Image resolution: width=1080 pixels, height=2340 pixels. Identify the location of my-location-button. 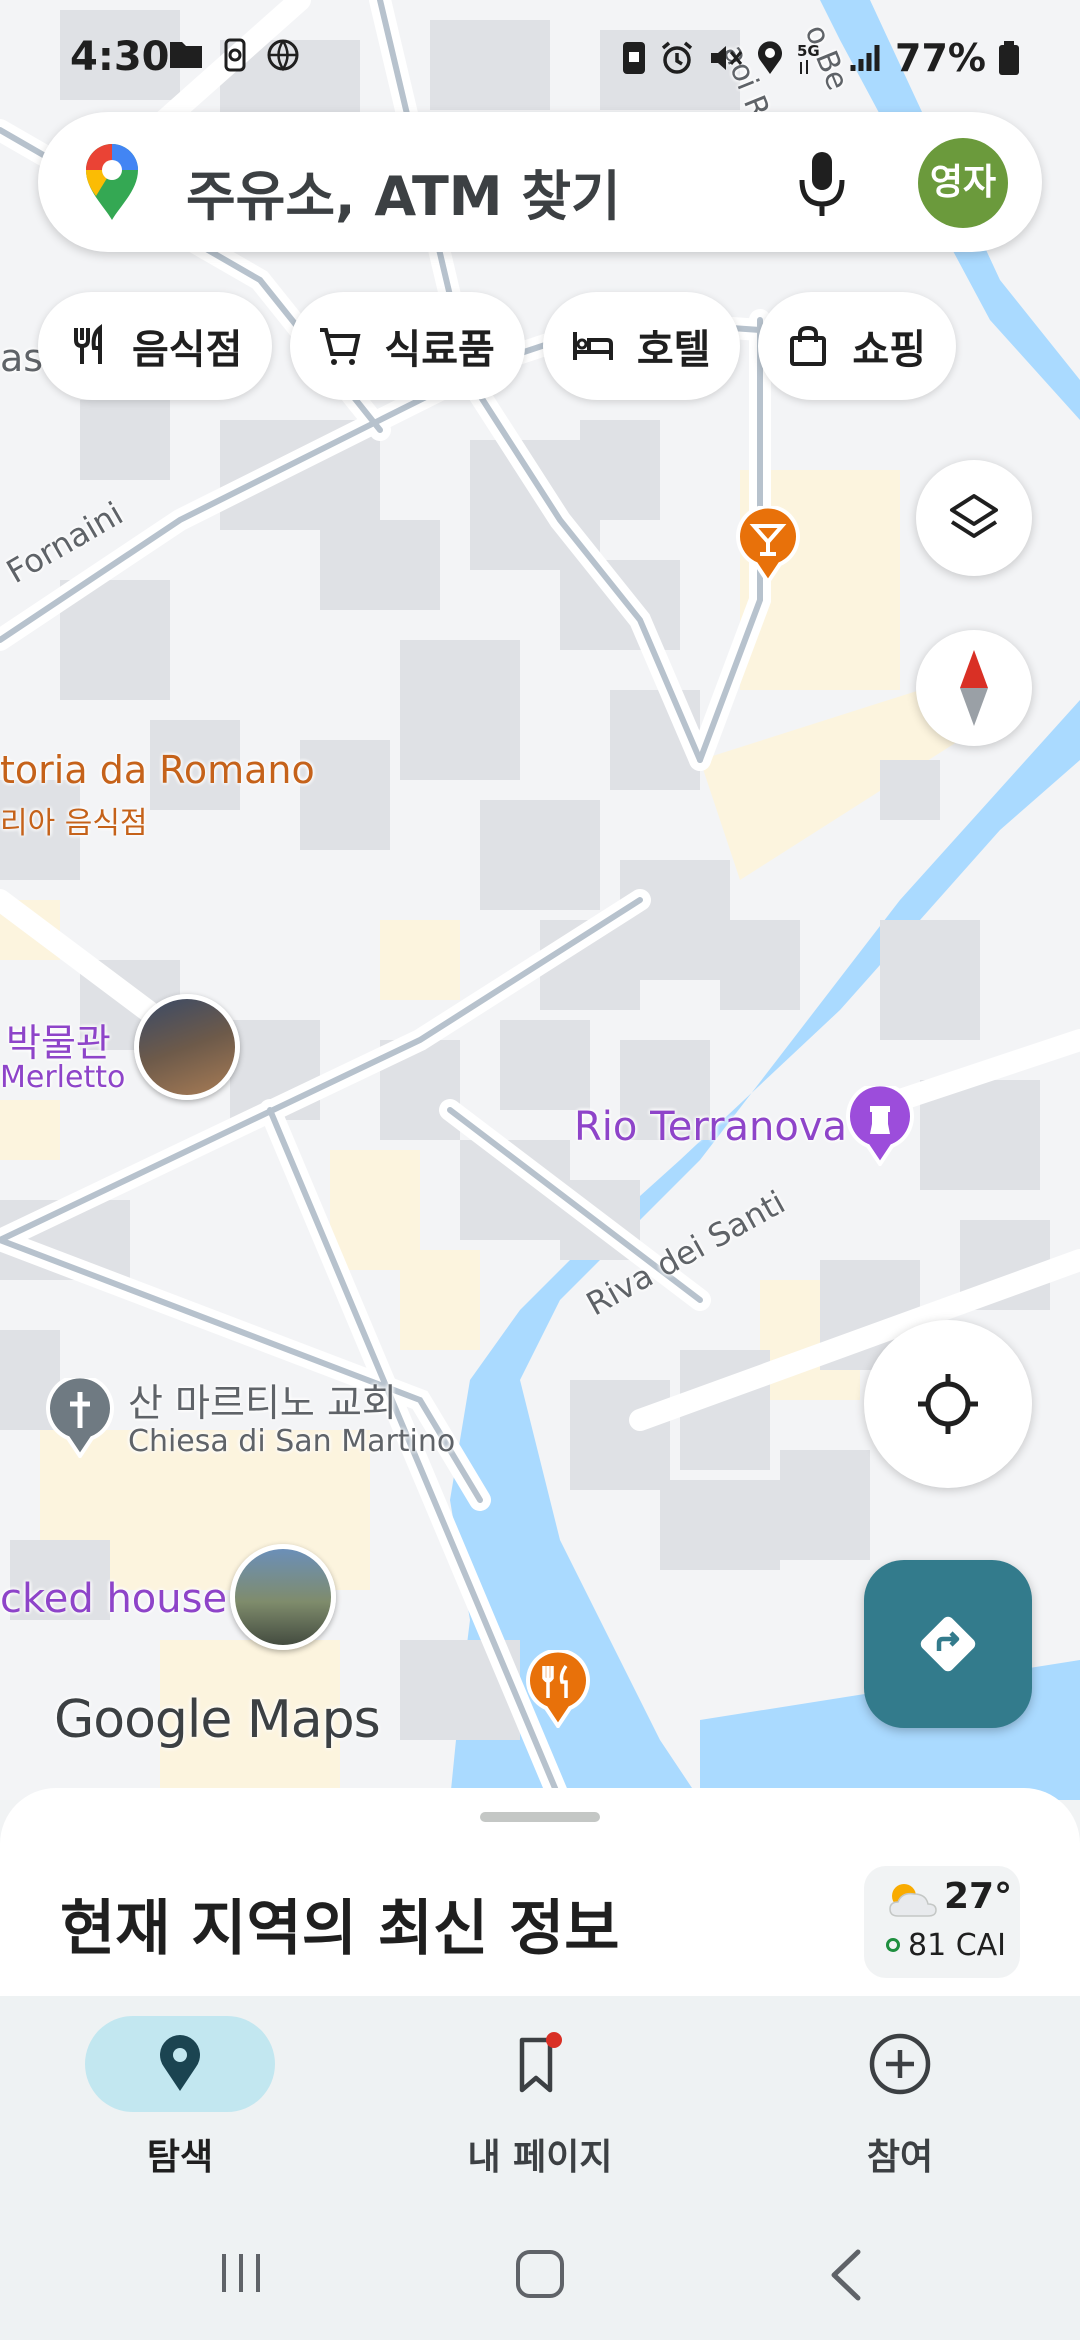
(948, 1404).